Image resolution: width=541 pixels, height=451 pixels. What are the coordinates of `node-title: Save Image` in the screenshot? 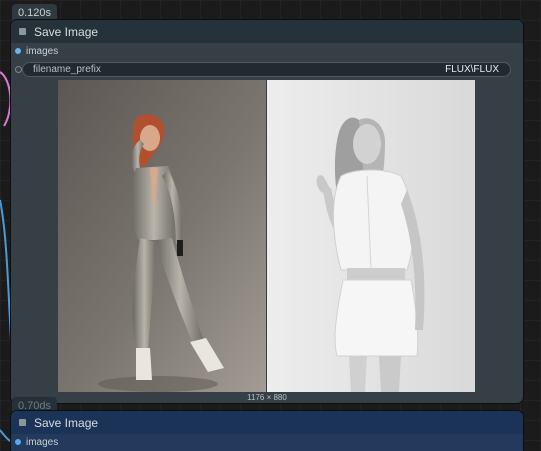 It's located at (66, 31).